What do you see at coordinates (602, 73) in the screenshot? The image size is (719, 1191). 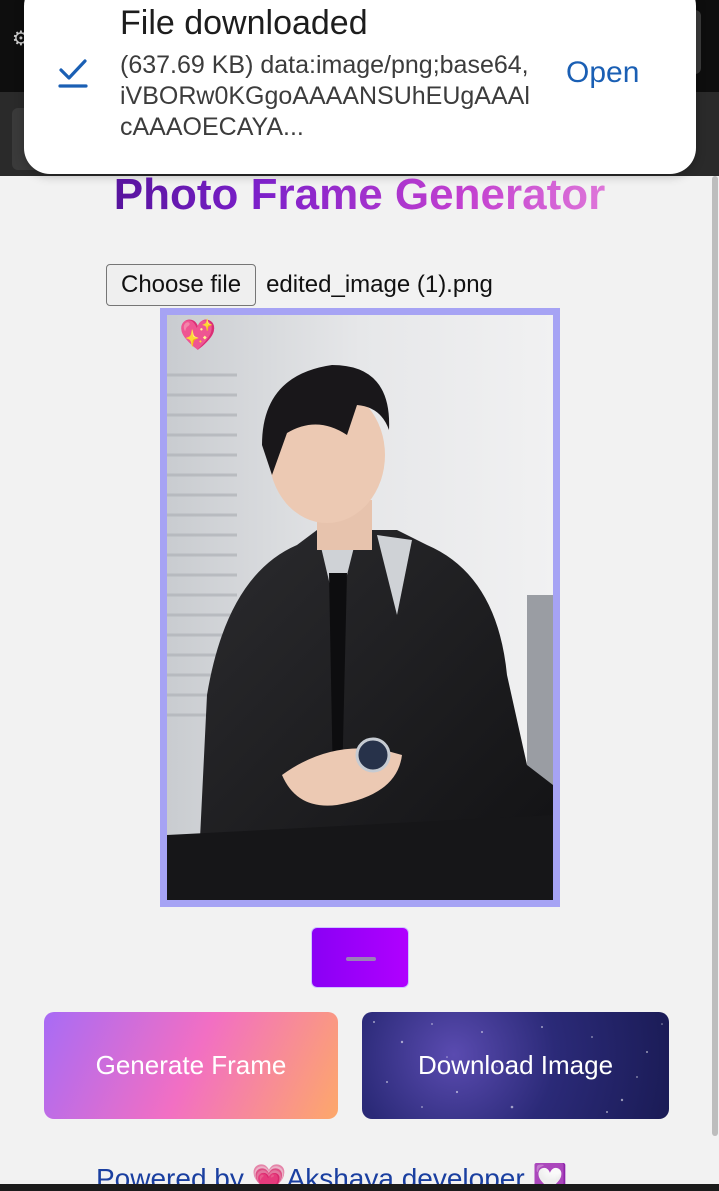 I see `open-button: Open` at bounding box center [602, 73].